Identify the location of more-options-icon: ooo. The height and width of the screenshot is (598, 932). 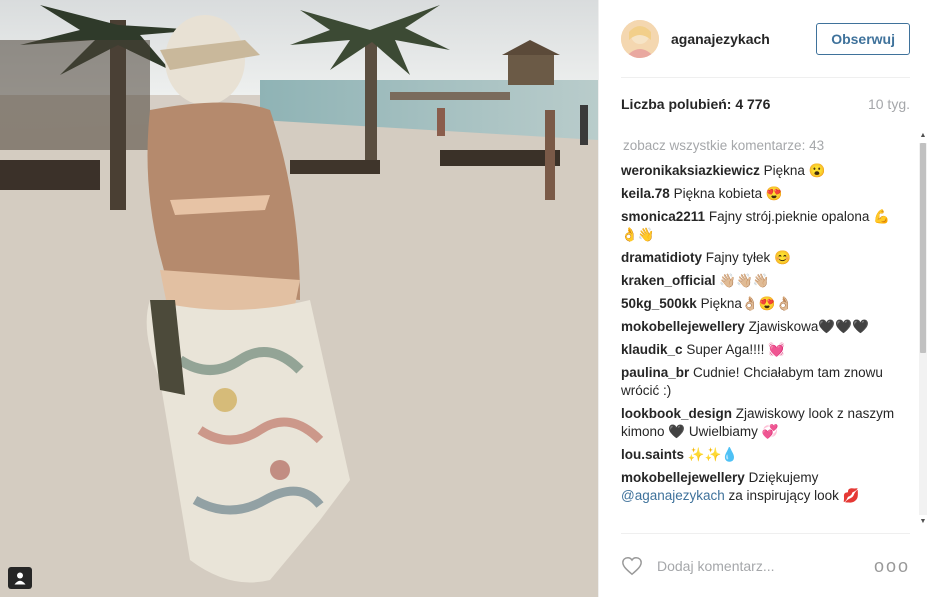
(892, 566).